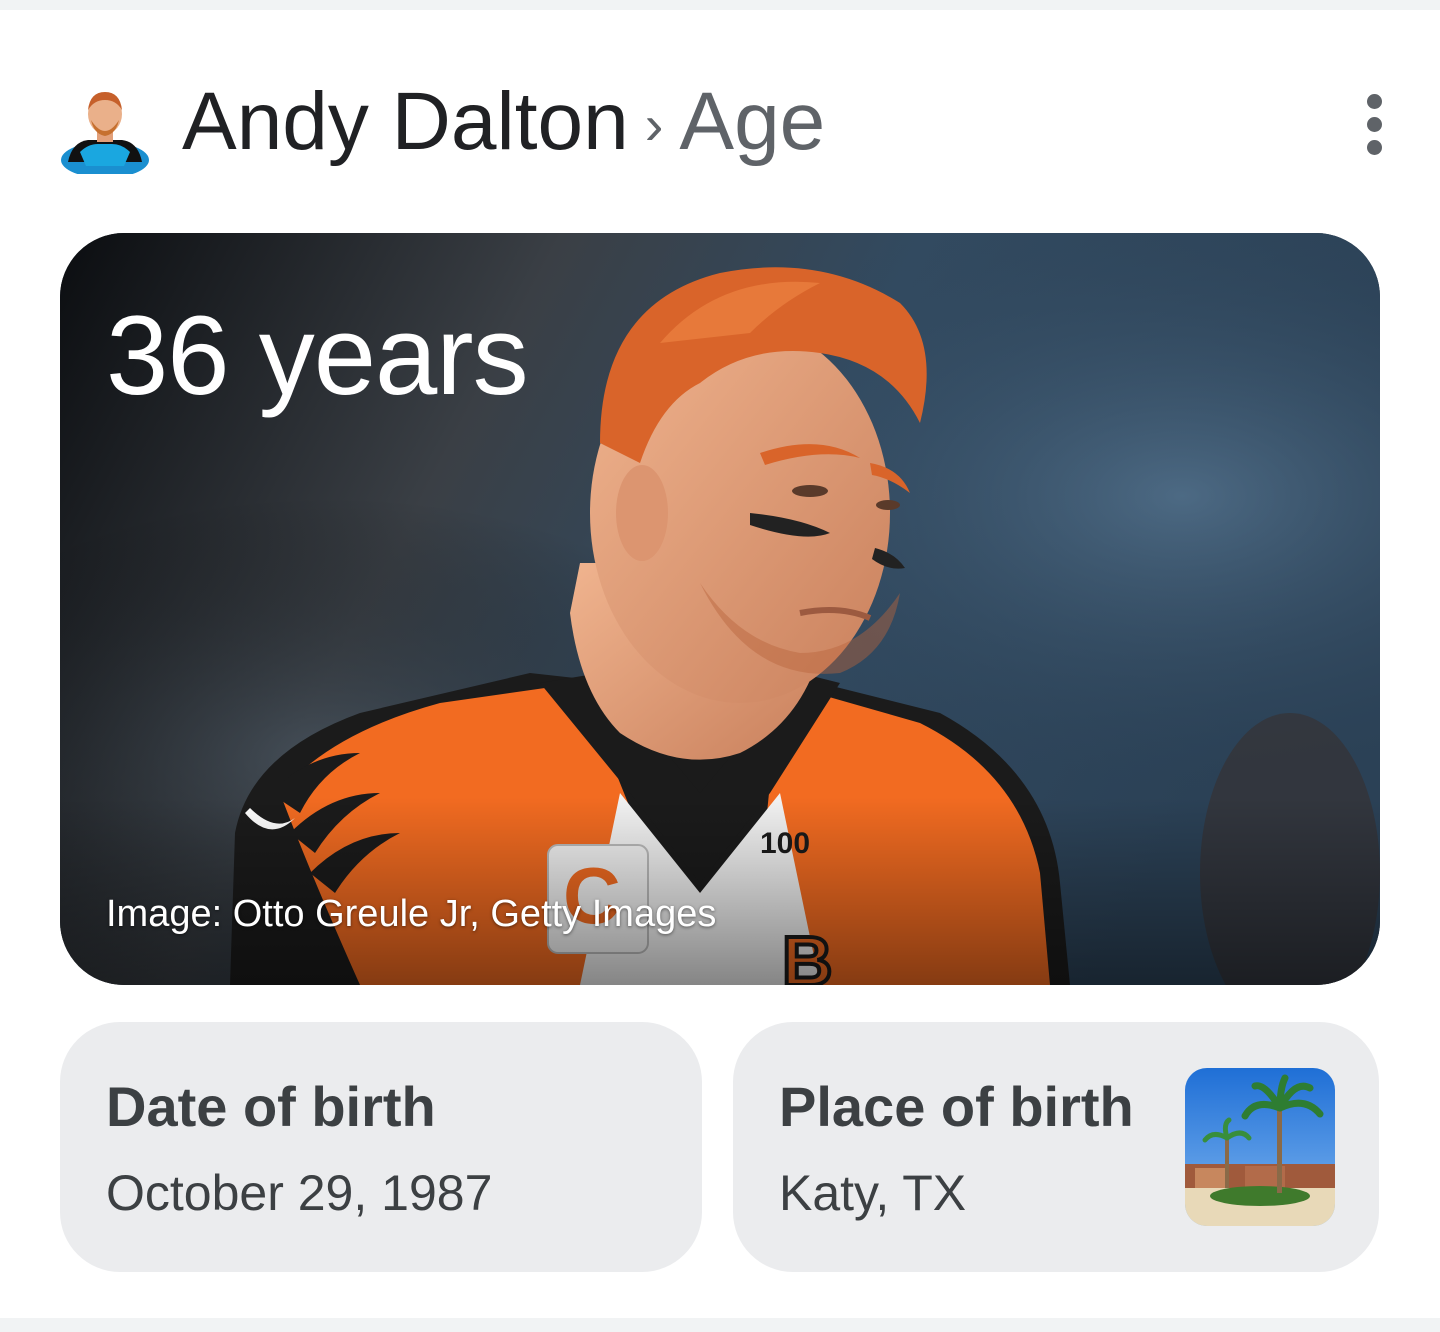  Describe the element at coordinates (720, 1325) in the screenshot. I see `bottom-divider` at that location.